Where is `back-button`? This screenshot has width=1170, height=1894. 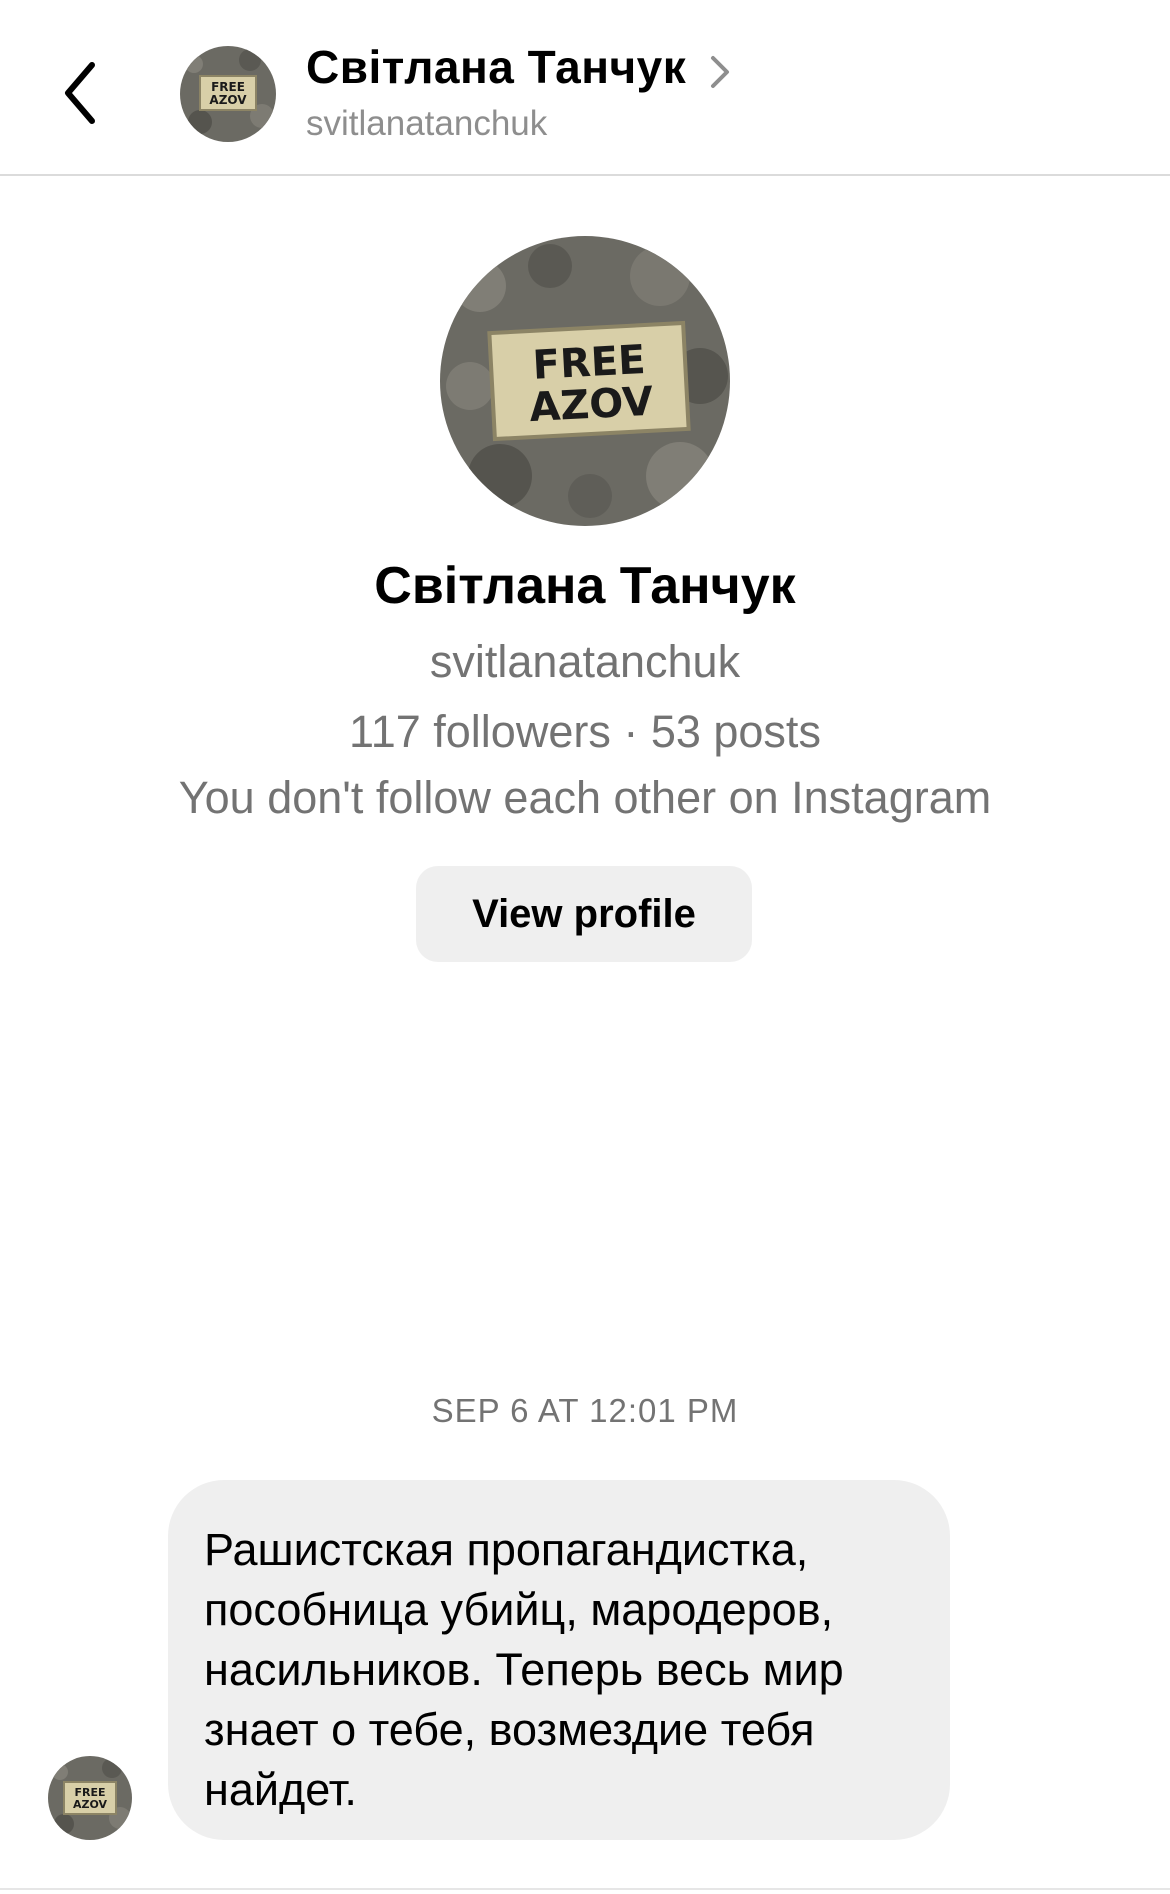
back-button is located at coordinates (92, 95).